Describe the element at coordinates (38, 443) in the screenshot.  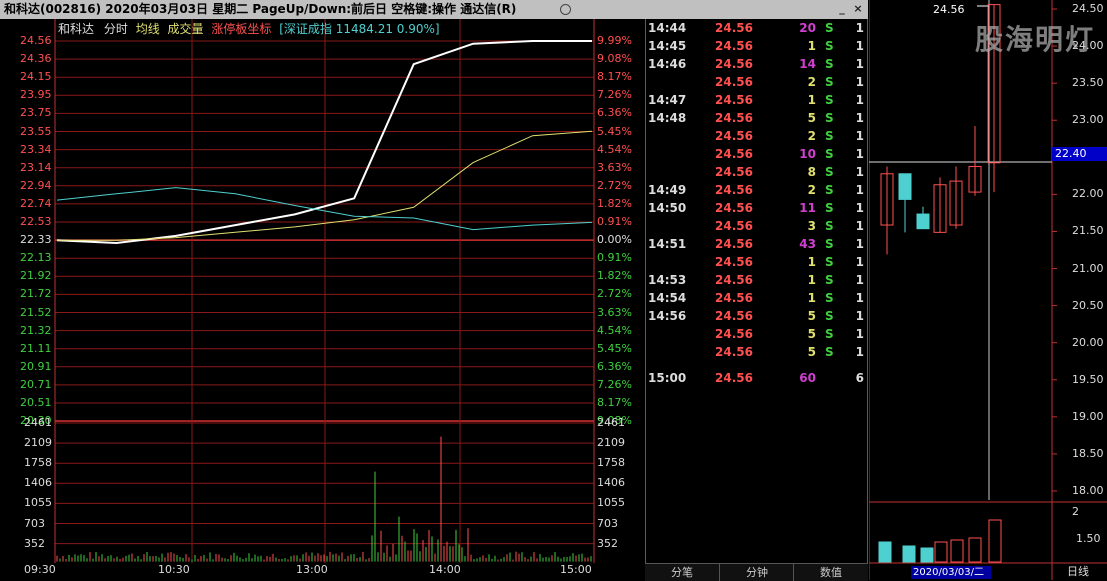
I see `volume-tick-left: 2109` at that location.